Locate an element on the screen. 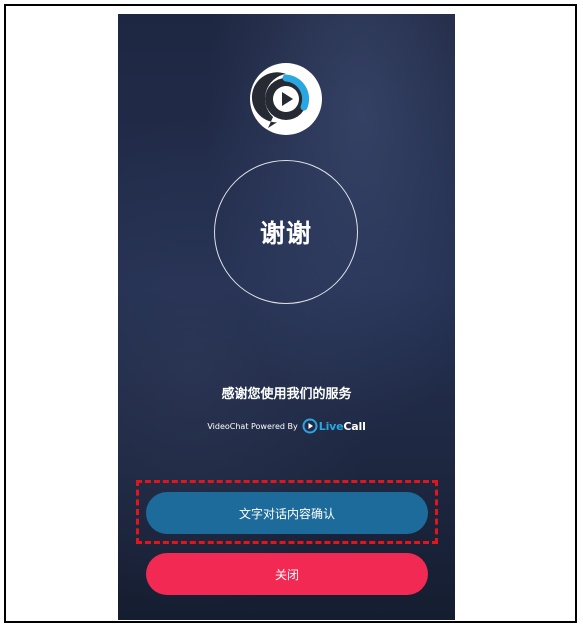 The width and height of the screenshot is (583, 627). brand-call-text: Call is located at coordinates (354, 426).